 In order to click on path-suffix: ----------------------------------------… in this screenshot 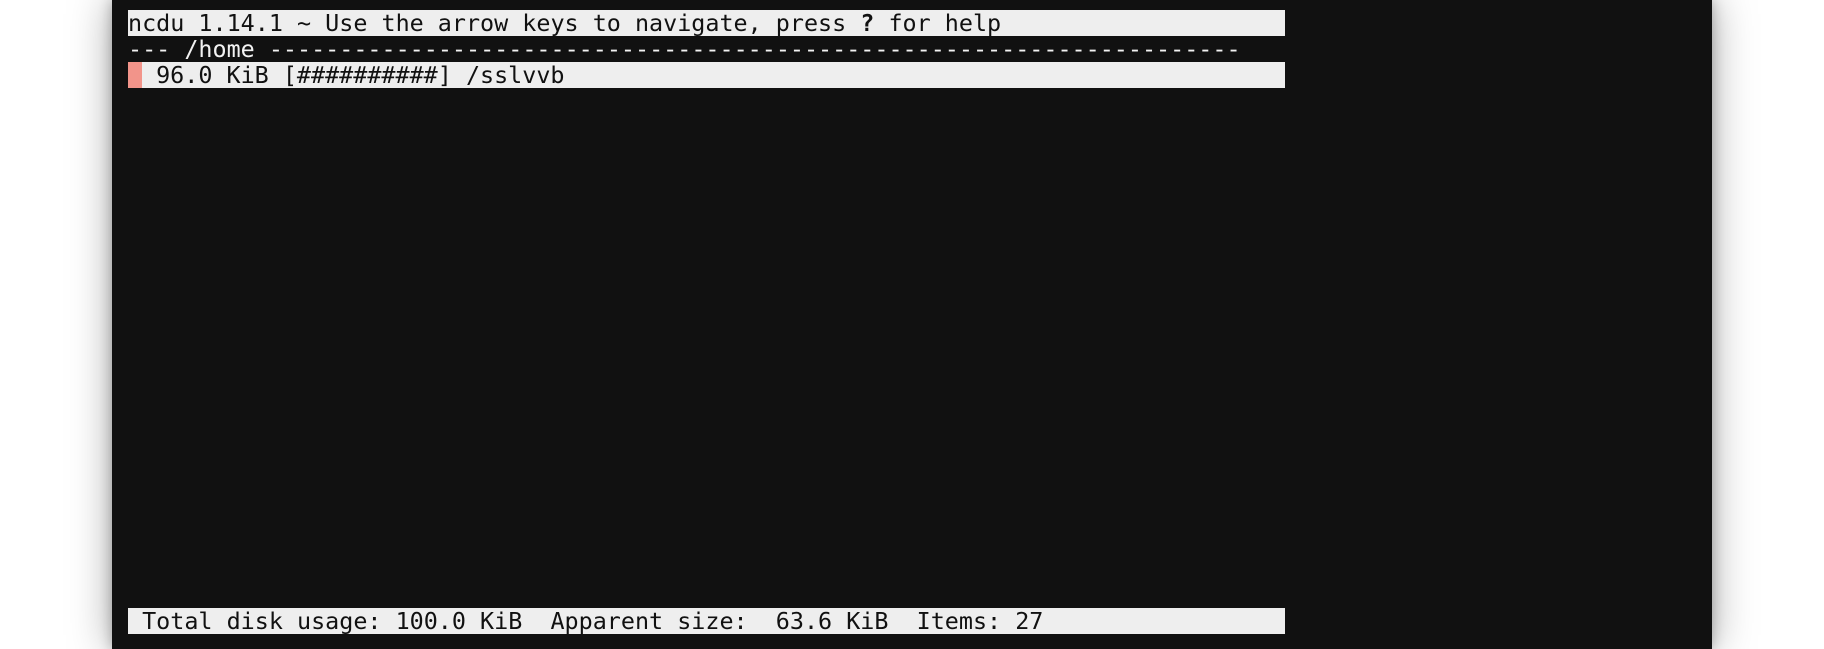, I will do `click(747, 49)`.